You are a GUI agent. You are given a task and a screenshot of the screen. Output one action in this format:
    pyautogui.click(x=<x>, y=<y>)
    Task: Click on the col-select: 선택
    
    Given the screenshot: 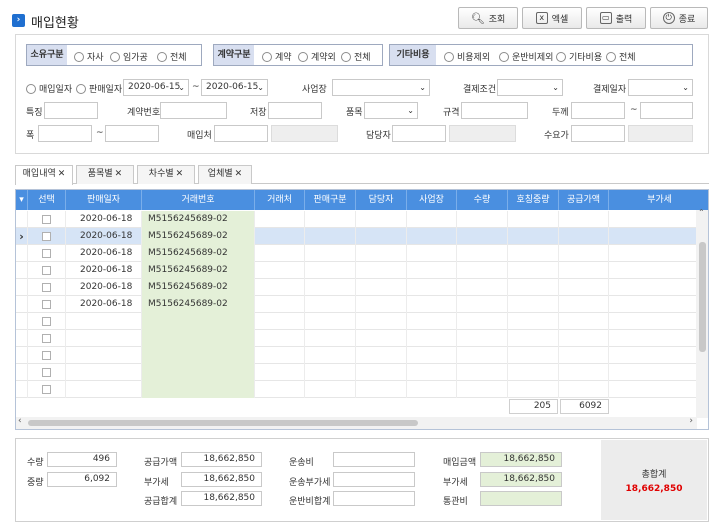 What is the action you would take?
    pyautogui.click(x=47, y=200)
    